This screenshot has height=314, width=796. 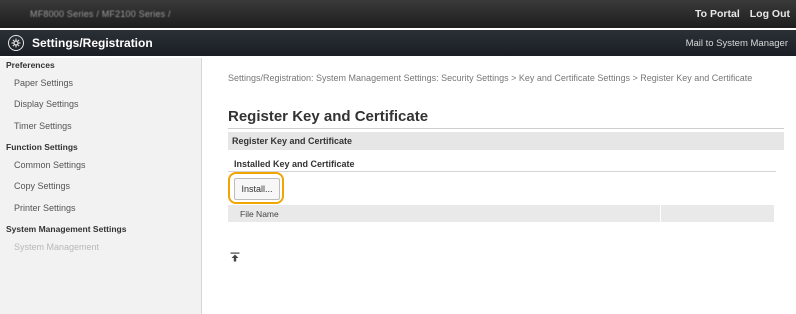 I want to click on sidebar-item-copy-settings: Copy Settings, so click(x=100, y=186).